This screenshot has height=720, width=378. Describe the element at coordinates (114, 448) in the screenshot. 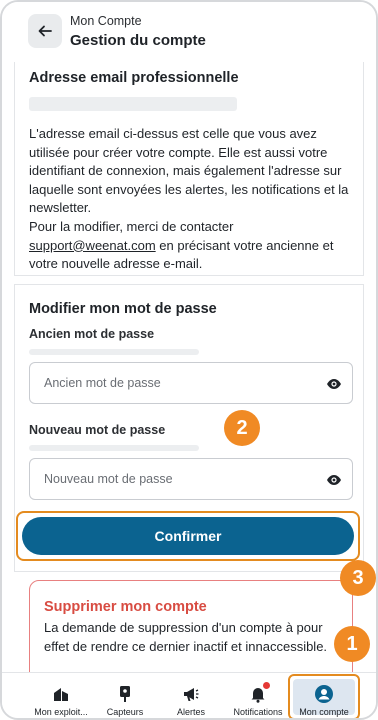

I see `new-password-hint-bar` at that location.